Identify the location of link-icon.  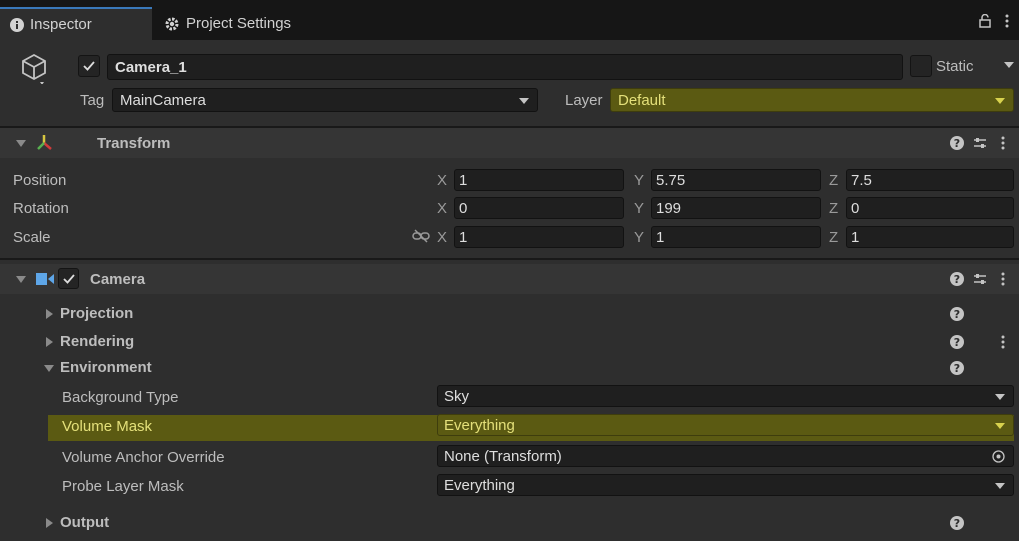
(421, 236).